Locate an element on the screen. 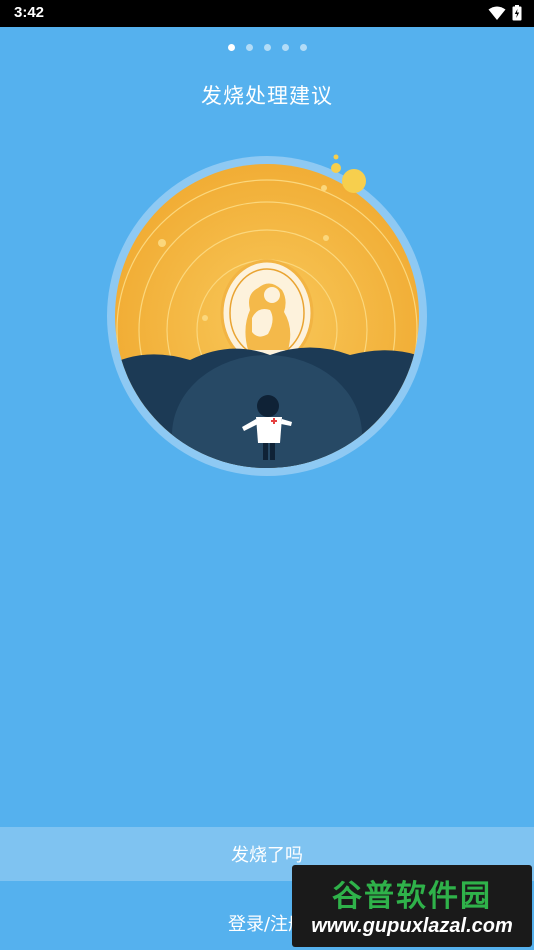 Image resolution: width=534 pixels, height=950 pixels. page-title: 发烧处理建议 is located at coordinates (267, 96).